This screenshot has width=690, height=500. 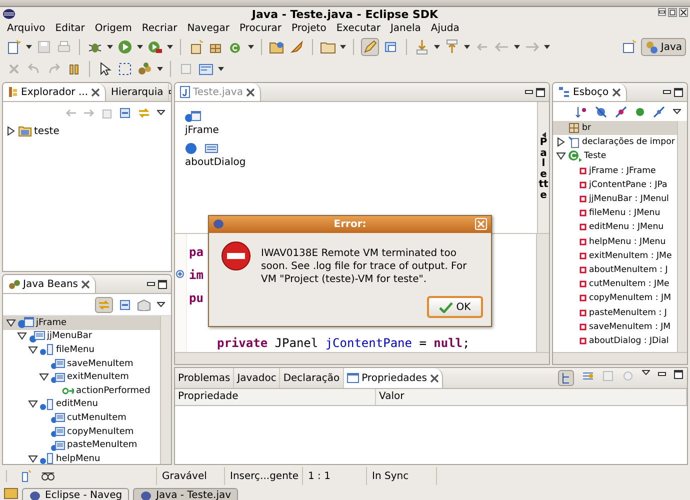 I want to click on tree-item: actionPerformed, so click(x=81, y=391).